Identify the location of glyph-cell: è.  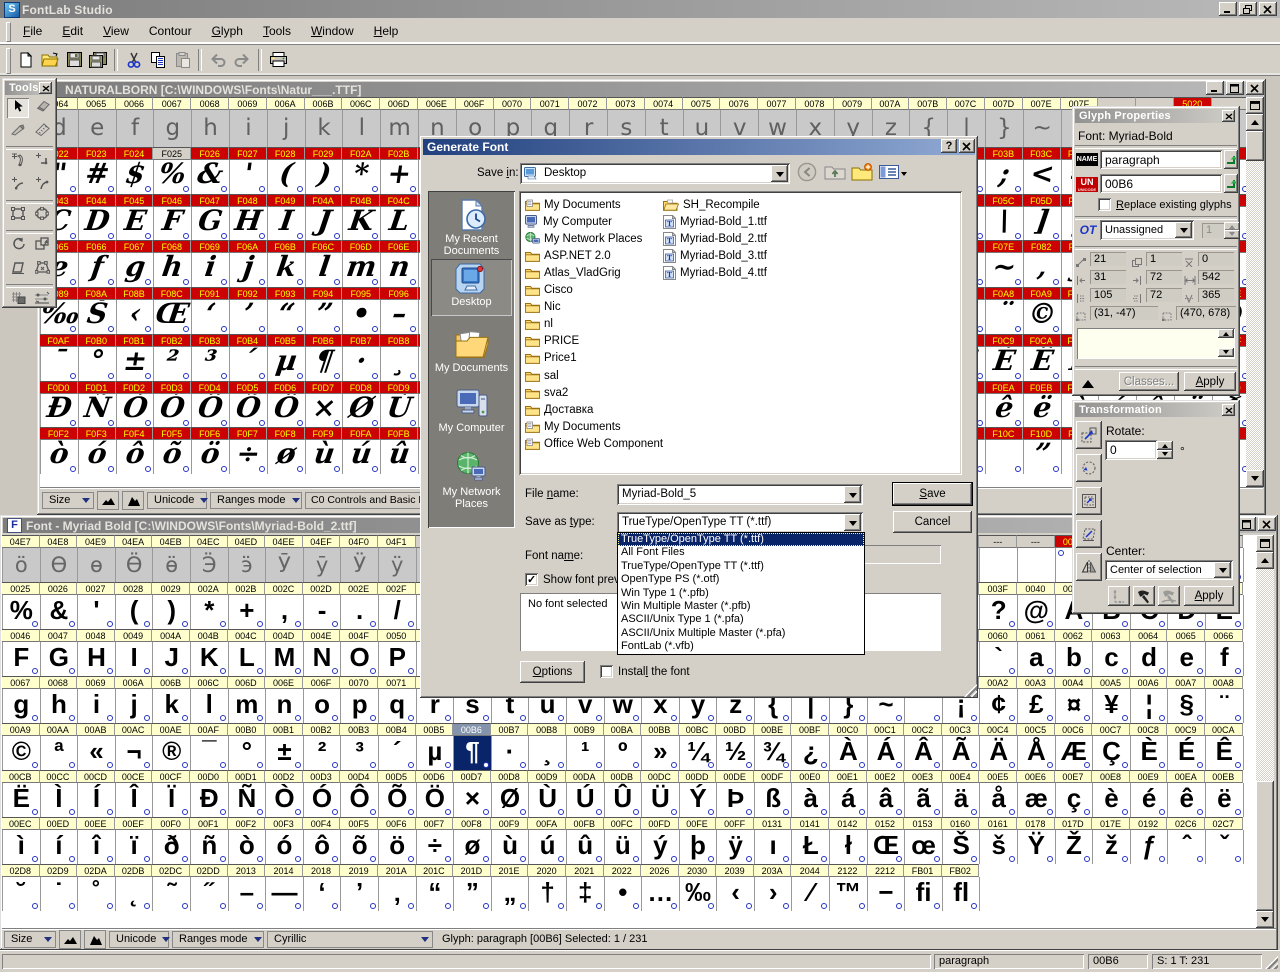
(1112, 800).